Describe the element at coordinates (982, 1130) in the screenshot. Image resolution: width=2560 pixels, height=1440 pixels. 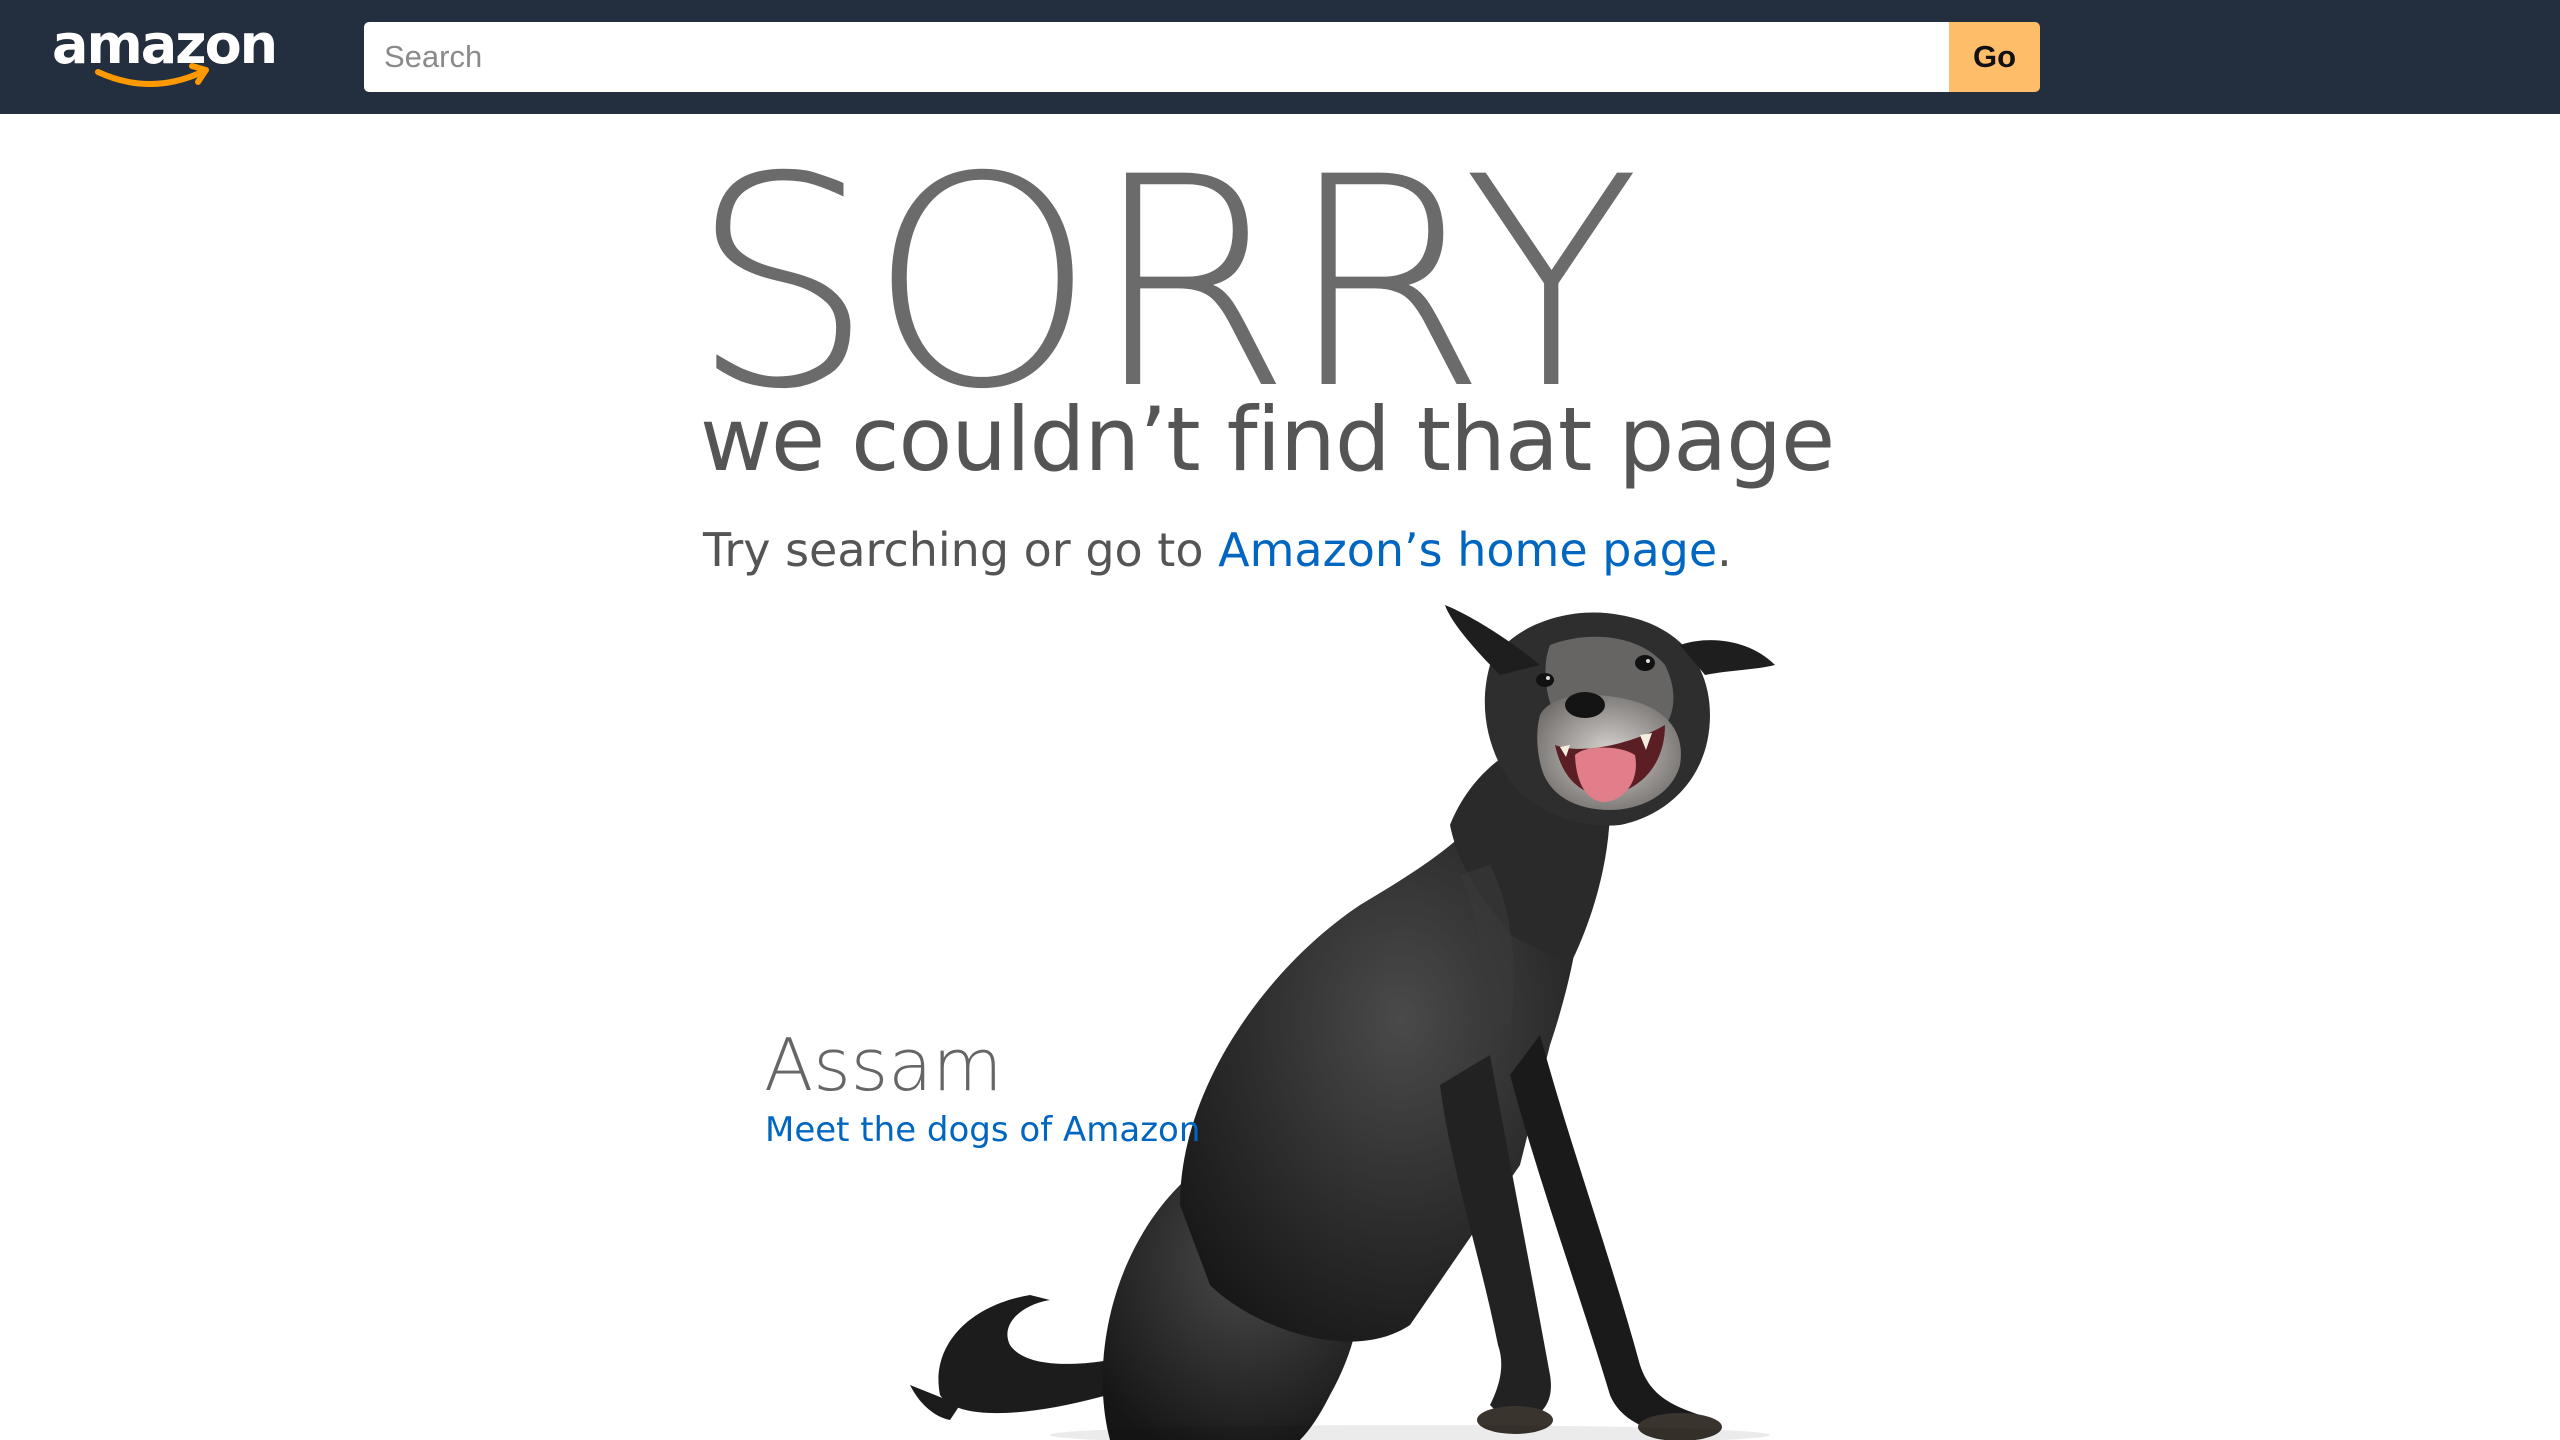
I see `meet-the-dogs-link: Meet the dogs of Amazon` at that location.